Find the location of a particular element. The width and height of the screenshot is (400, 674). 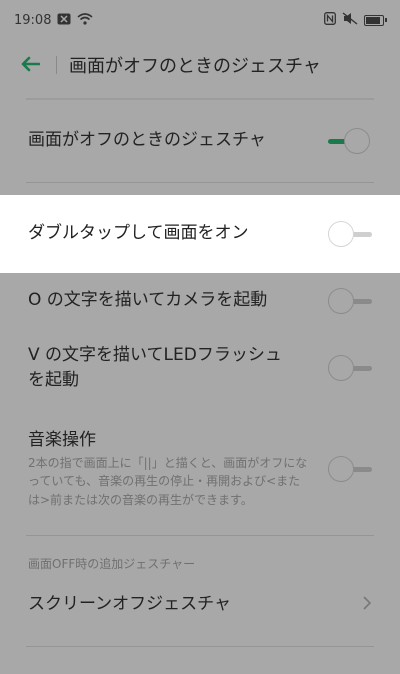

row-draw-o-camera: O の文字を描いてカメラを起動 is located at coordinates (200, 301).